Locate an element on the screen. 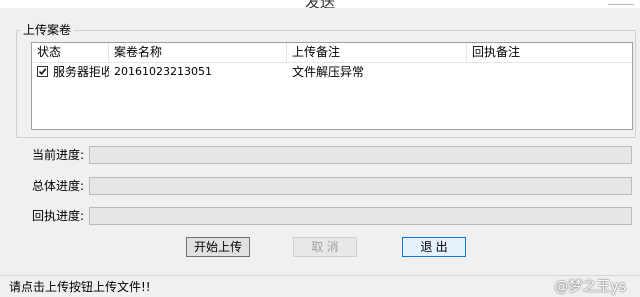 Image resolution: width=640 pixels, height=297 pixels. watermark-text: @梦之王ys is located at coordinates (590, 287).